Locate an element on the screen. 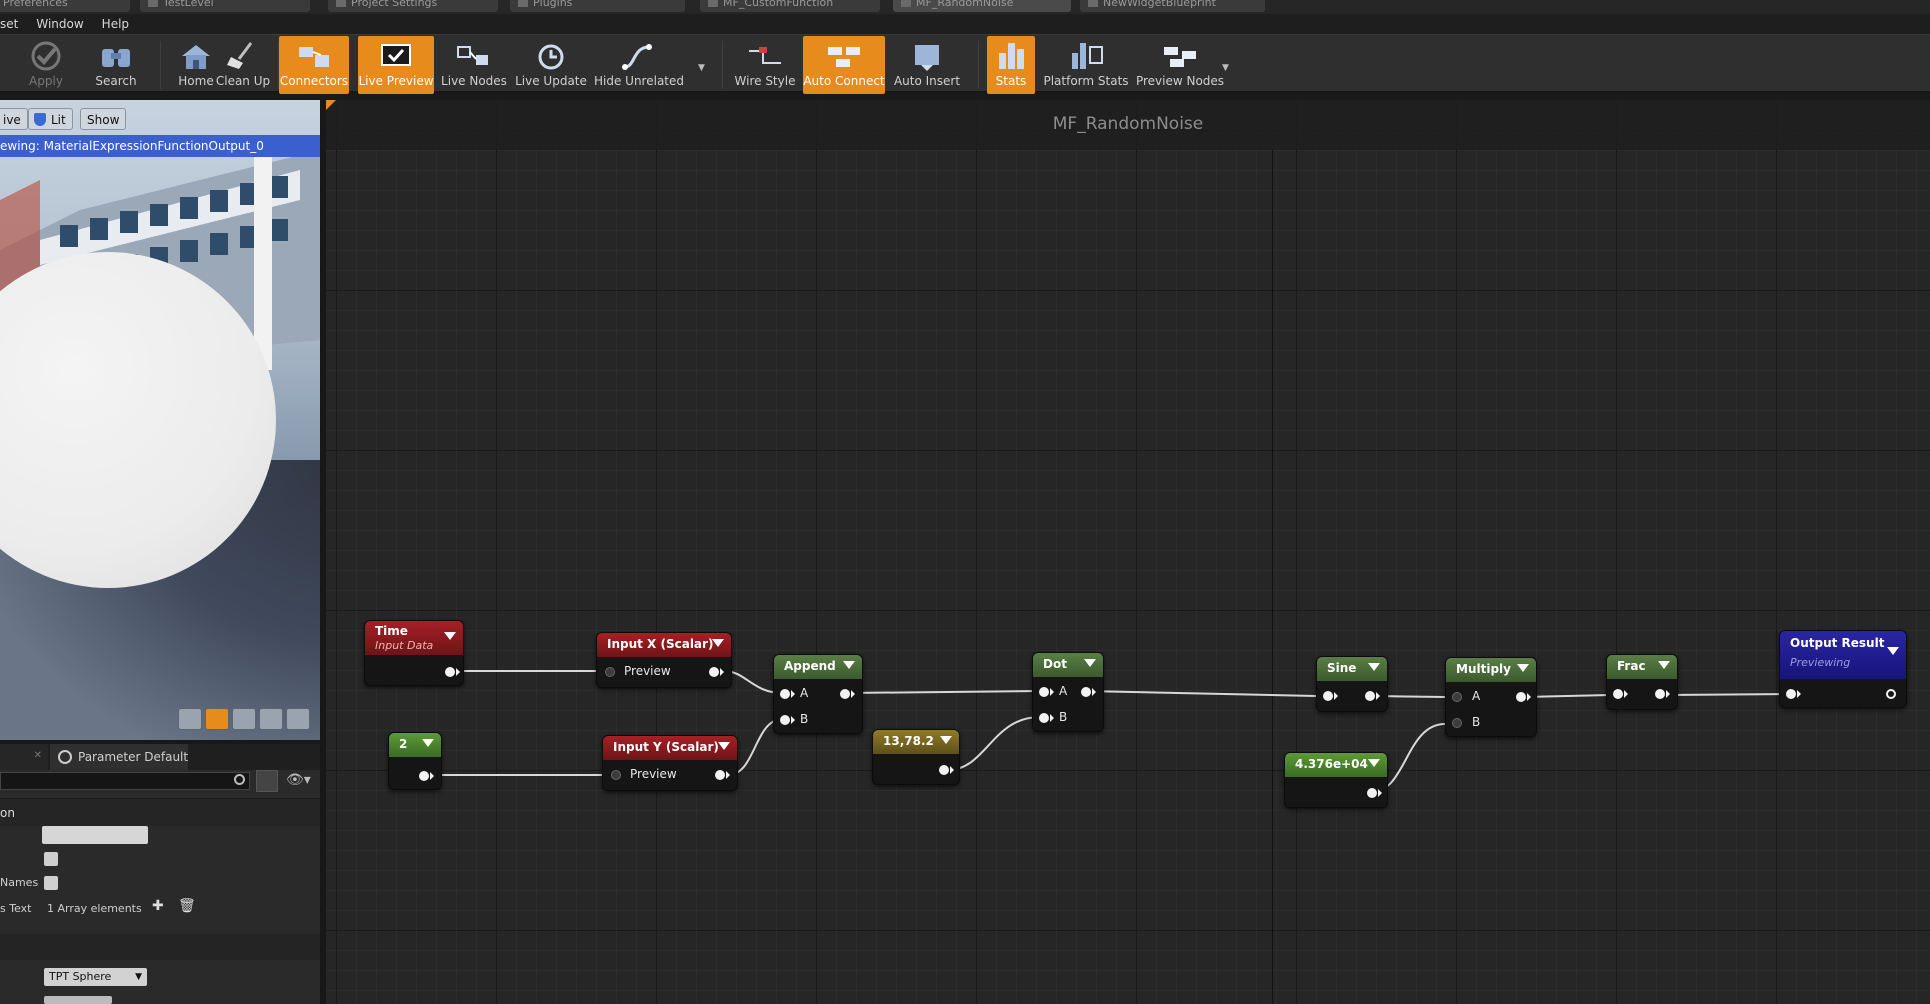  viewport-show-button: Show is located at coordinates (103, 119).